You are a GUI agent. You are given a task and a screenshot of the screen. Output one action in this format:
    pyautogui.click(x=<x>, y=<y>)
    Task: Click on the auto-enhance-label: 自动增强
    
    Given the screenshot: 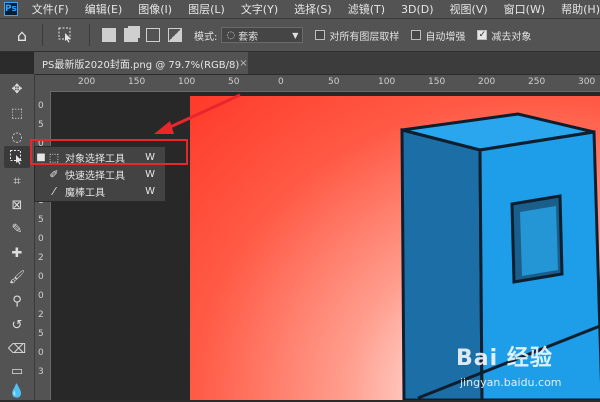 What is the action you would take?
    pyautogui.click(x=445, y=37)
    